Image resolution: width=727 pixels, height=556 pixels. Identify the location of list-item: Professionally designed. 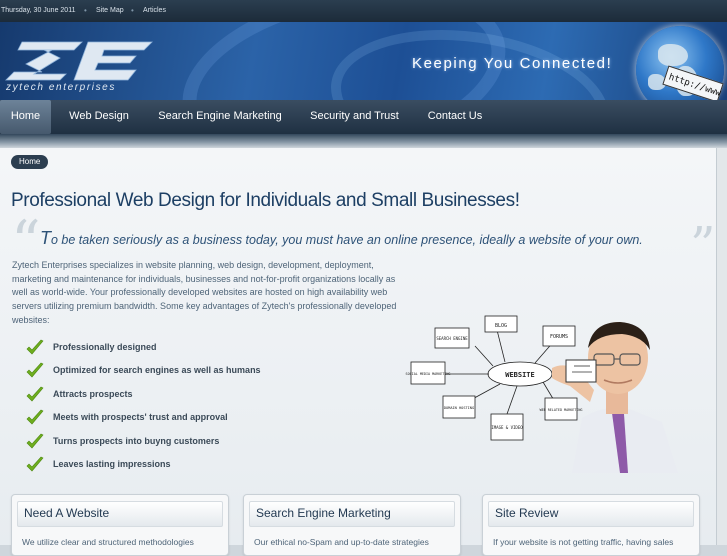
(176, 350).